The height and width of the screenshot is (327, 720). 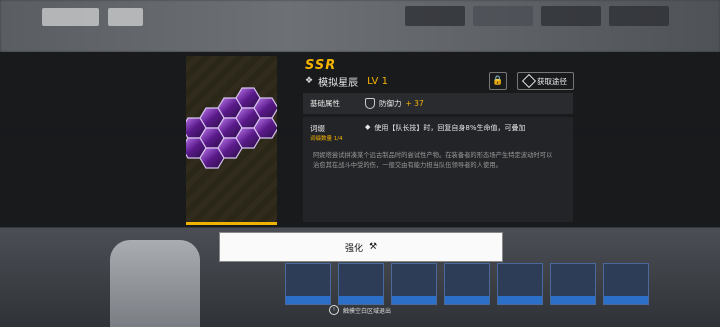 I want to click on get-path-button: 获取途径, so click(x=545, y=81).